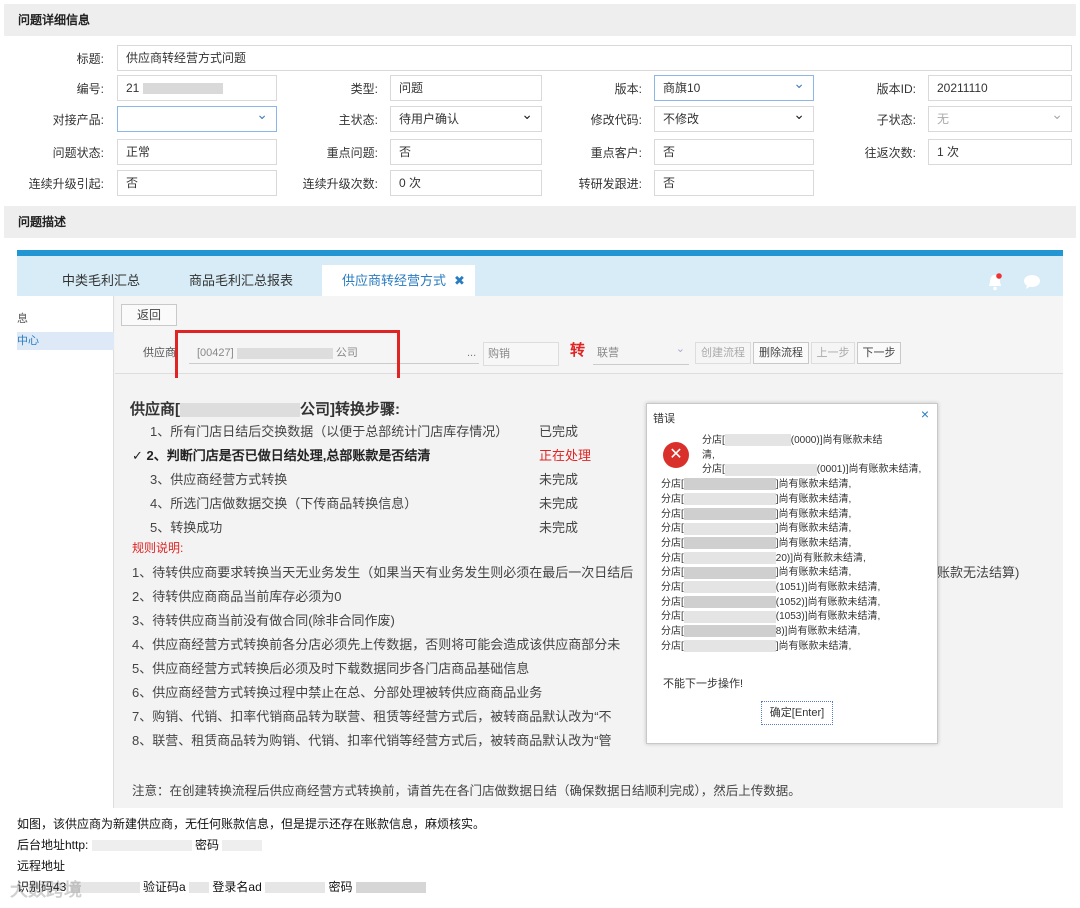 The image size is (1080, 908). Describe the element at coordinates (466, 152) in the screenshot. I see `key-issue-field: 否` at that location.